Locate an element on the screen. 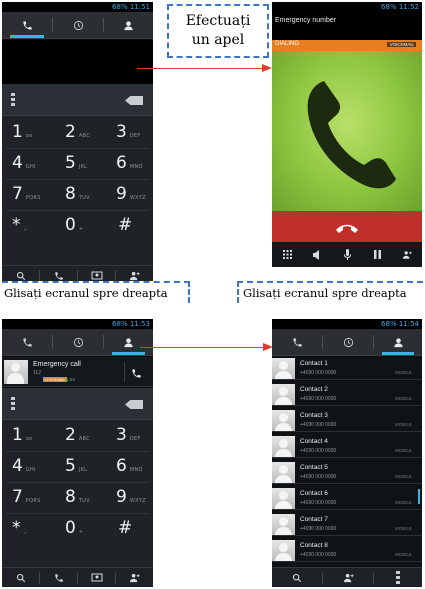 The width and height of the screenshot is (425, 589). scrollbar-thumb is located at coordinates (419, 496).